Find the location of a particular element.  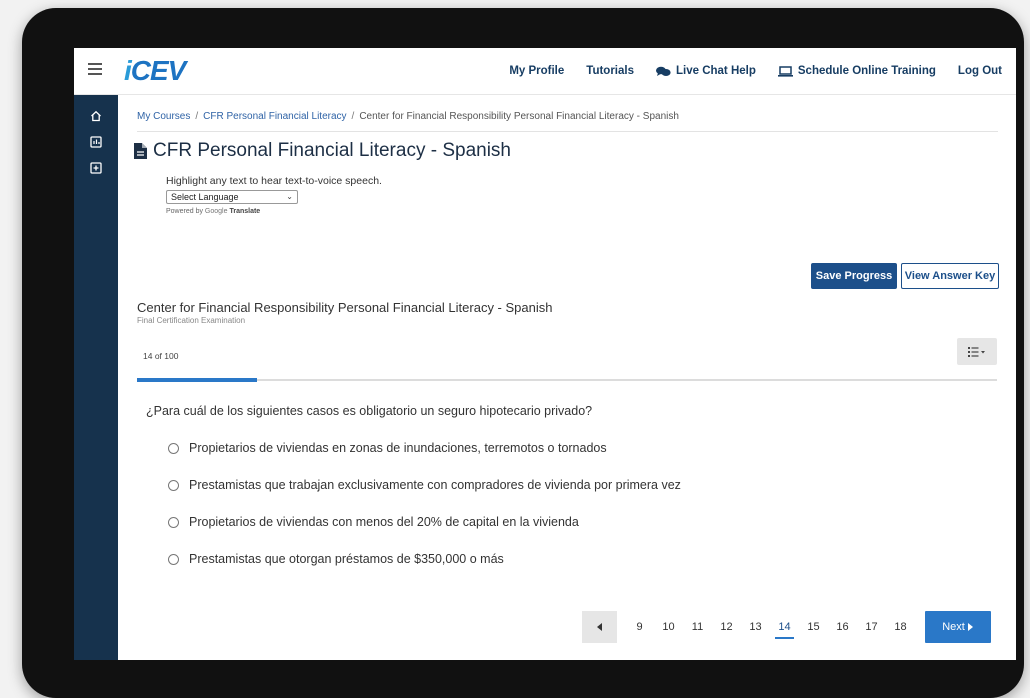

google-logo: Google is located at coordinates (216, 211).